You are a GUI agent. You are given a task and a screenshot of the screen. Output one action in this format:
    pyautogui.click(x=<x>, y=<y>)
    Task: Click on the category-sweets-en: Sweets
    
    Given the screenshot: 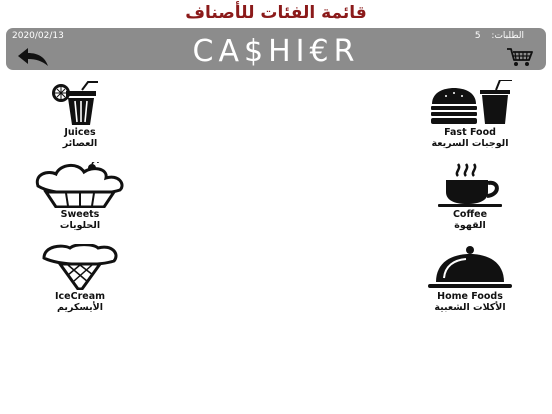 What is the action you would take?
    pyautogui.click(x=80, y=214)
    